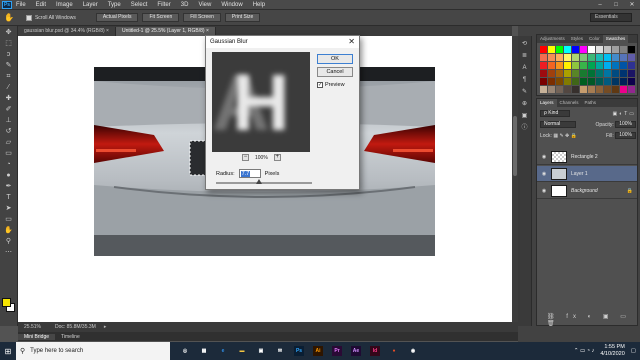  What do you see at coordinates (633, 351) in the screenshot?
I see `notifications-icon: ▢` at bounding box center [633, 351].